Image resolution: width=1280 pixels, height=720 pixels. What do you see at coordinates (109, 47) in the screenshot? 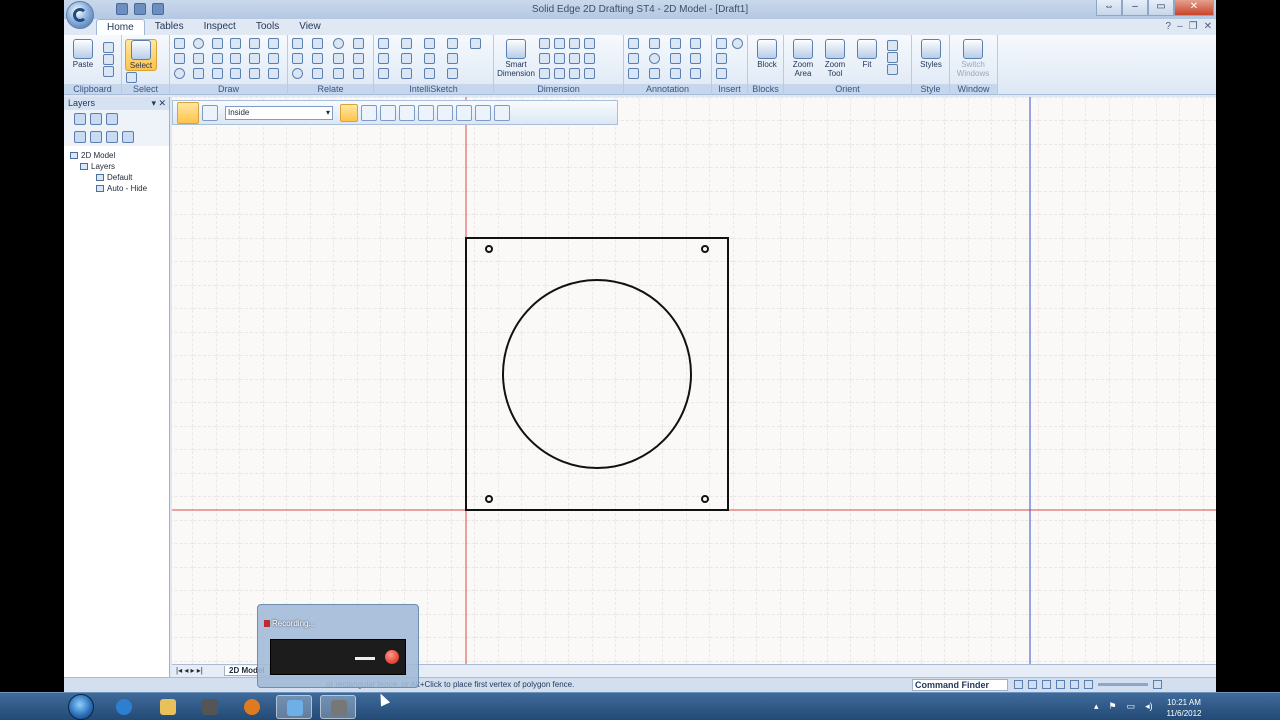
I see `cut-icon` at bounding box center [109, 47].